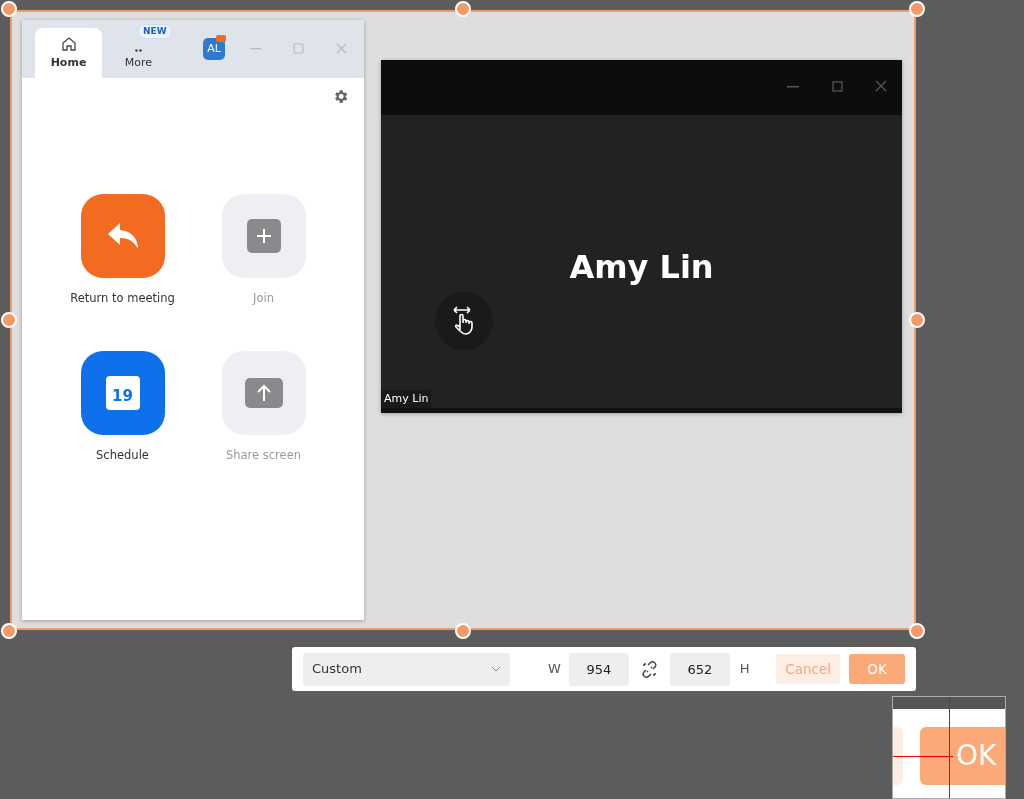 Image resolution: width=1024 pixels, height=799 pixels. Describe the element at coordinates (263, 236) in the screenshot. I see `plus-icon` at that location.